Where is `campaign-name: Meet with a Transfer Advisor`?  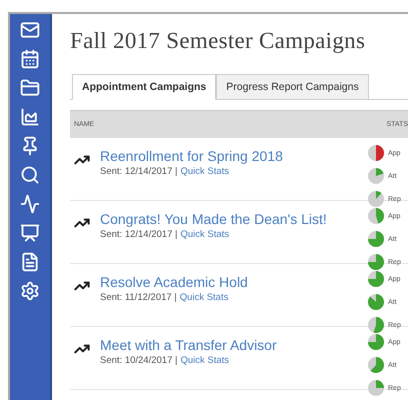
campaign-name: Meet with a Transfer Advisor is located at coordinates (234, 345).